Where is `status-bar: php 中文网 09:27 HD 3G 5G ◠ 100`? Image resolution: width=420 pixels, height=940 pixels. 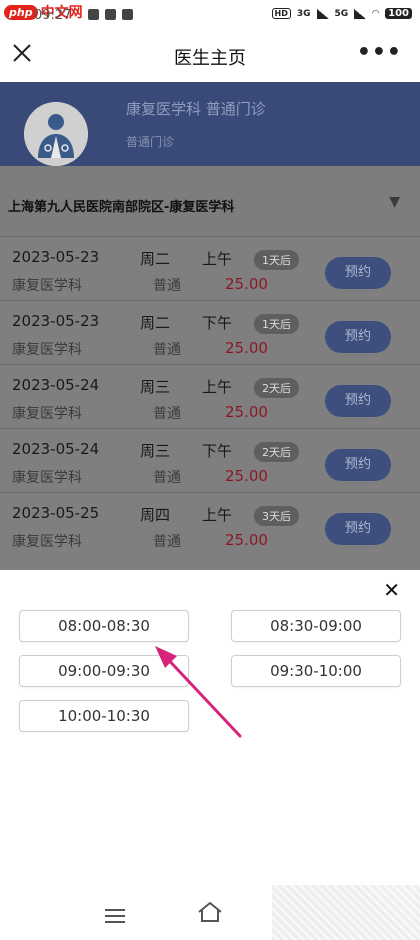 status-bar: php 中文网 09:27 HD 3G 5G ◠ 100 is located at coordinates (210, 15).